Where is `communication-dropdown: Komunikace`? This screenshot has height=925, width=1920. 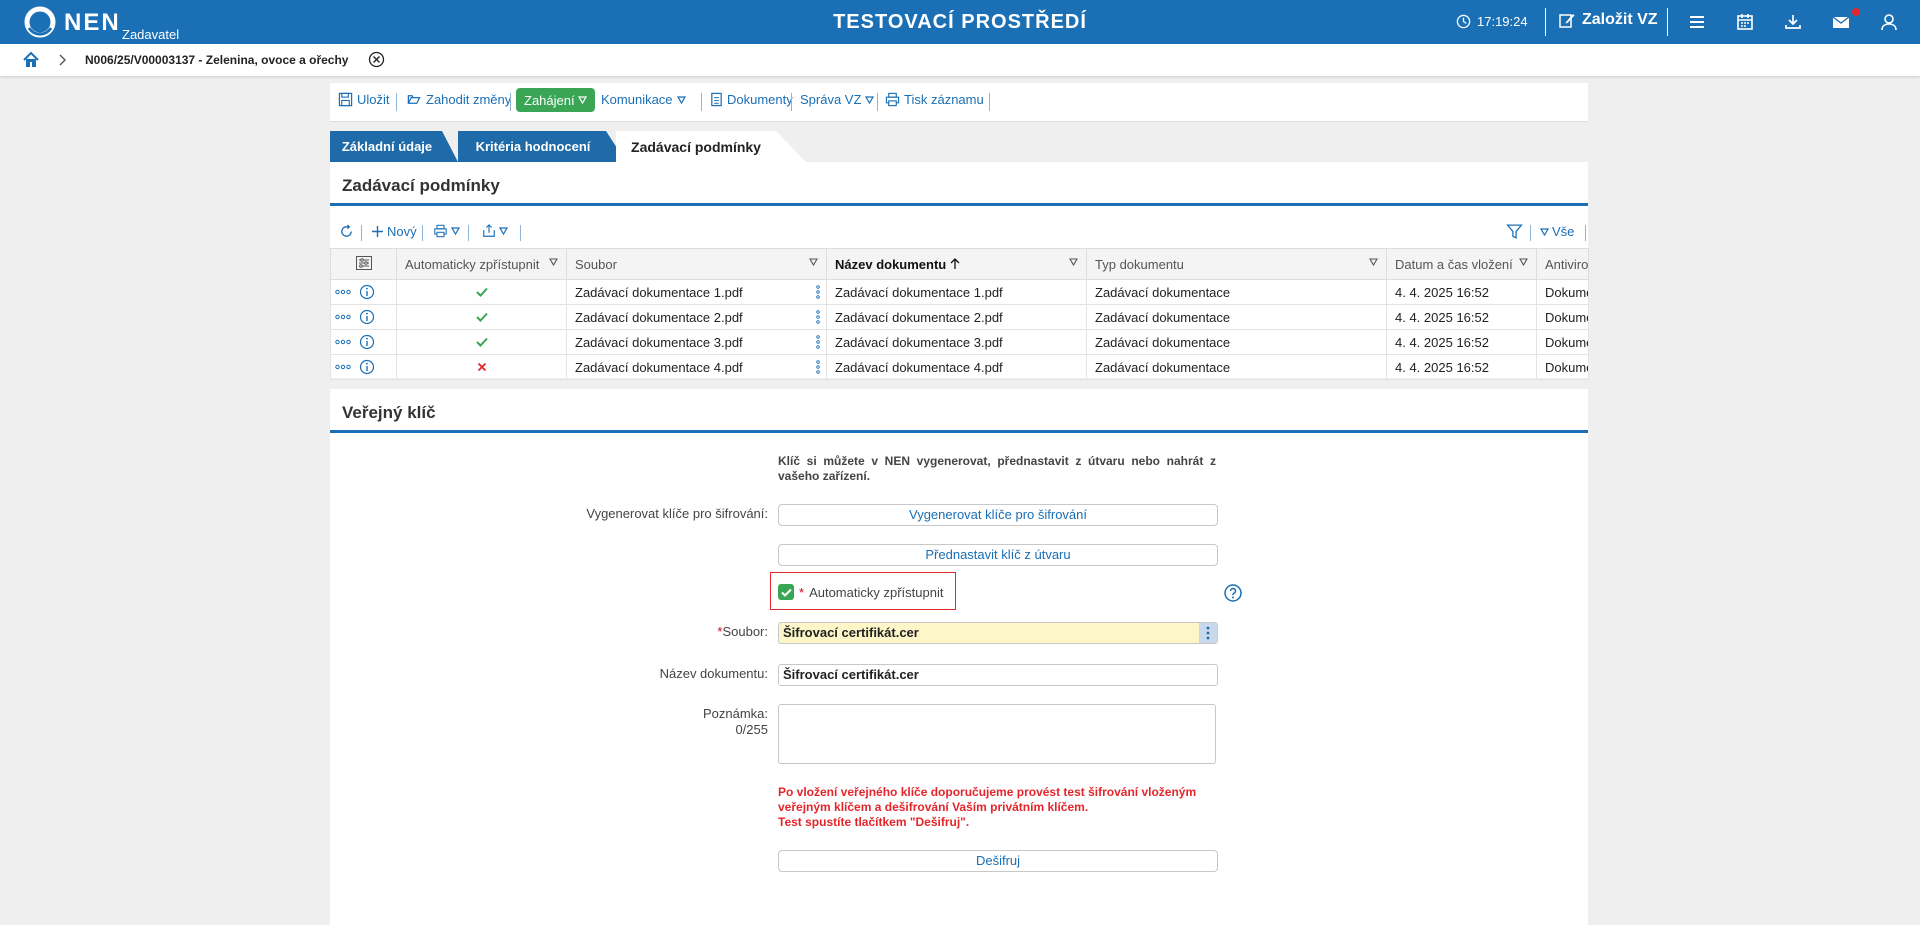 communication-dropdown: Komunikace is located at coordinates (643, 99).